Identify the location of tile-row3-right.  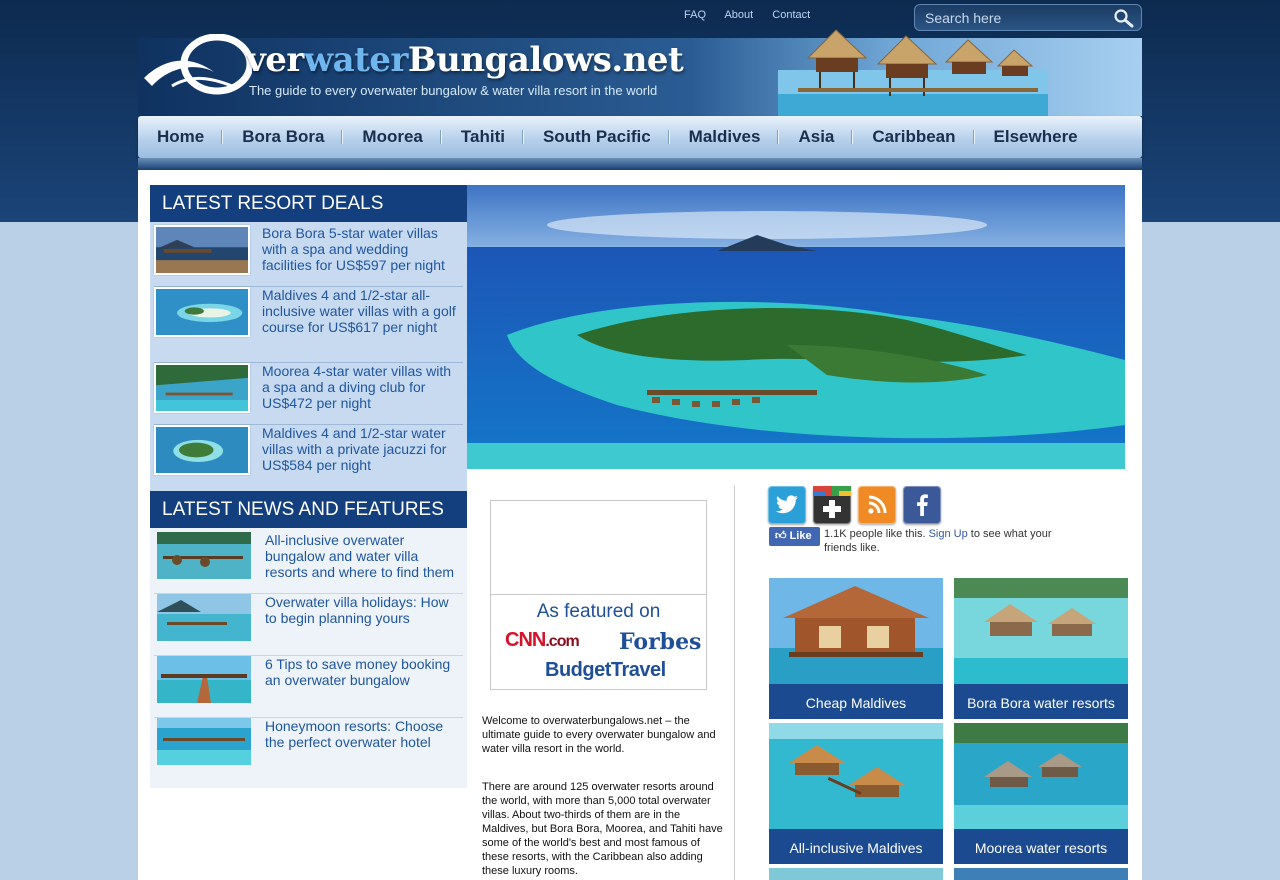
(1041, 874).